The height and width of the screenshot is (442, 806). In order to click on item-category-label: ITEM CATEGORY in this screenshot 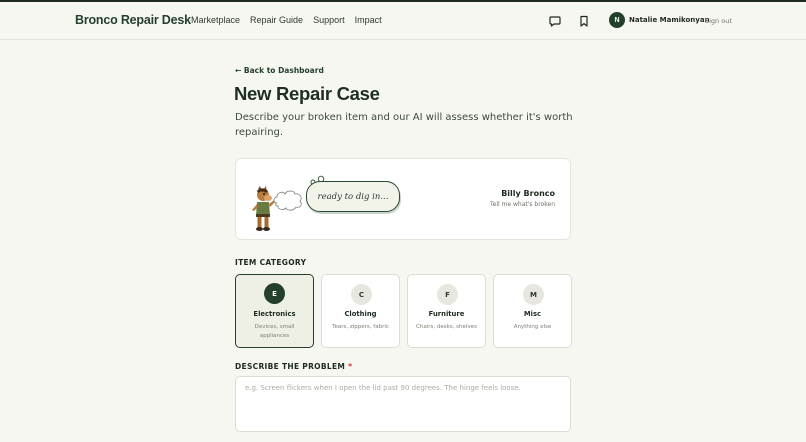, I will do `click(271, 262)`.